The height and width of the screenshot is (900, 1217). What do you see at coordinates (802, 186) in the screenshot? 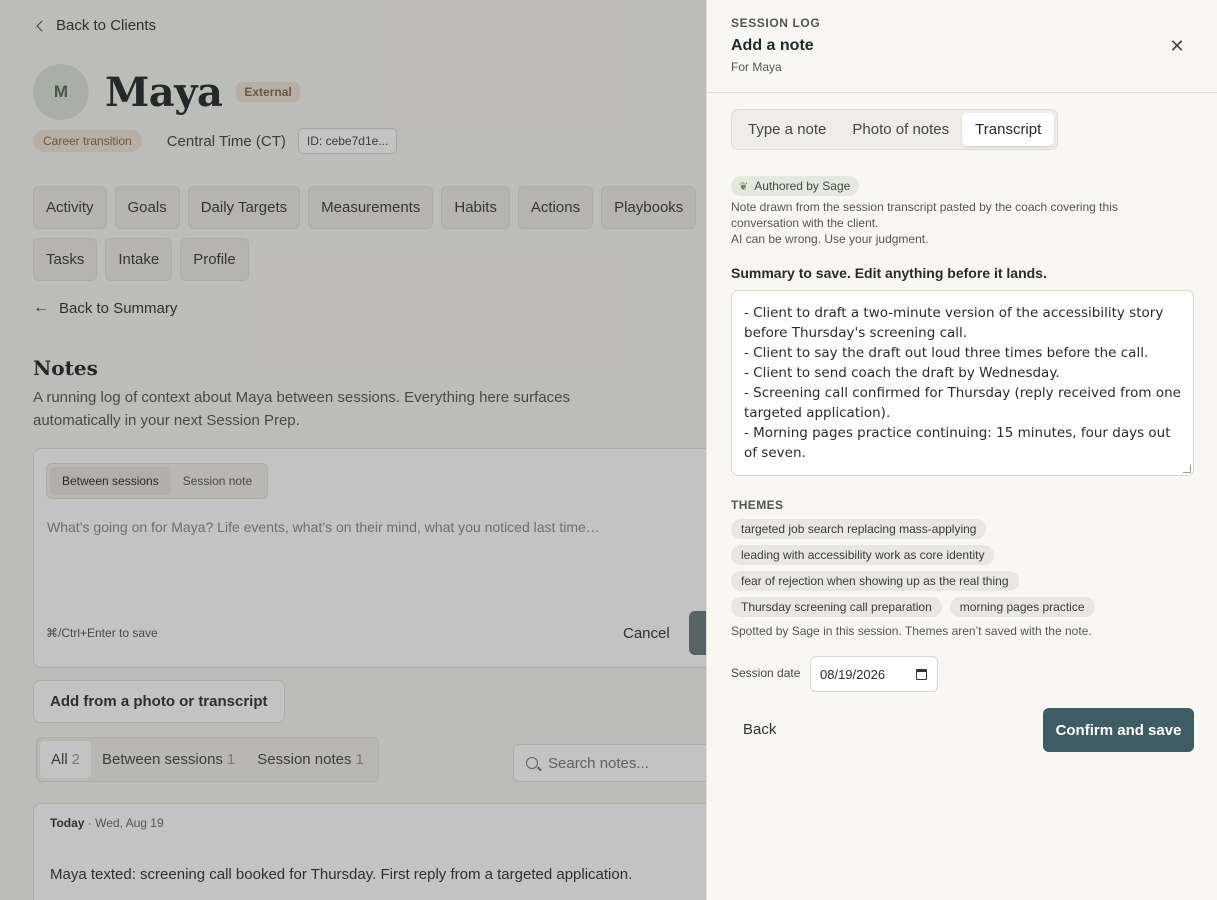
I see `authored-by-label: Authored by Sage` at bounding box center [802, 186].